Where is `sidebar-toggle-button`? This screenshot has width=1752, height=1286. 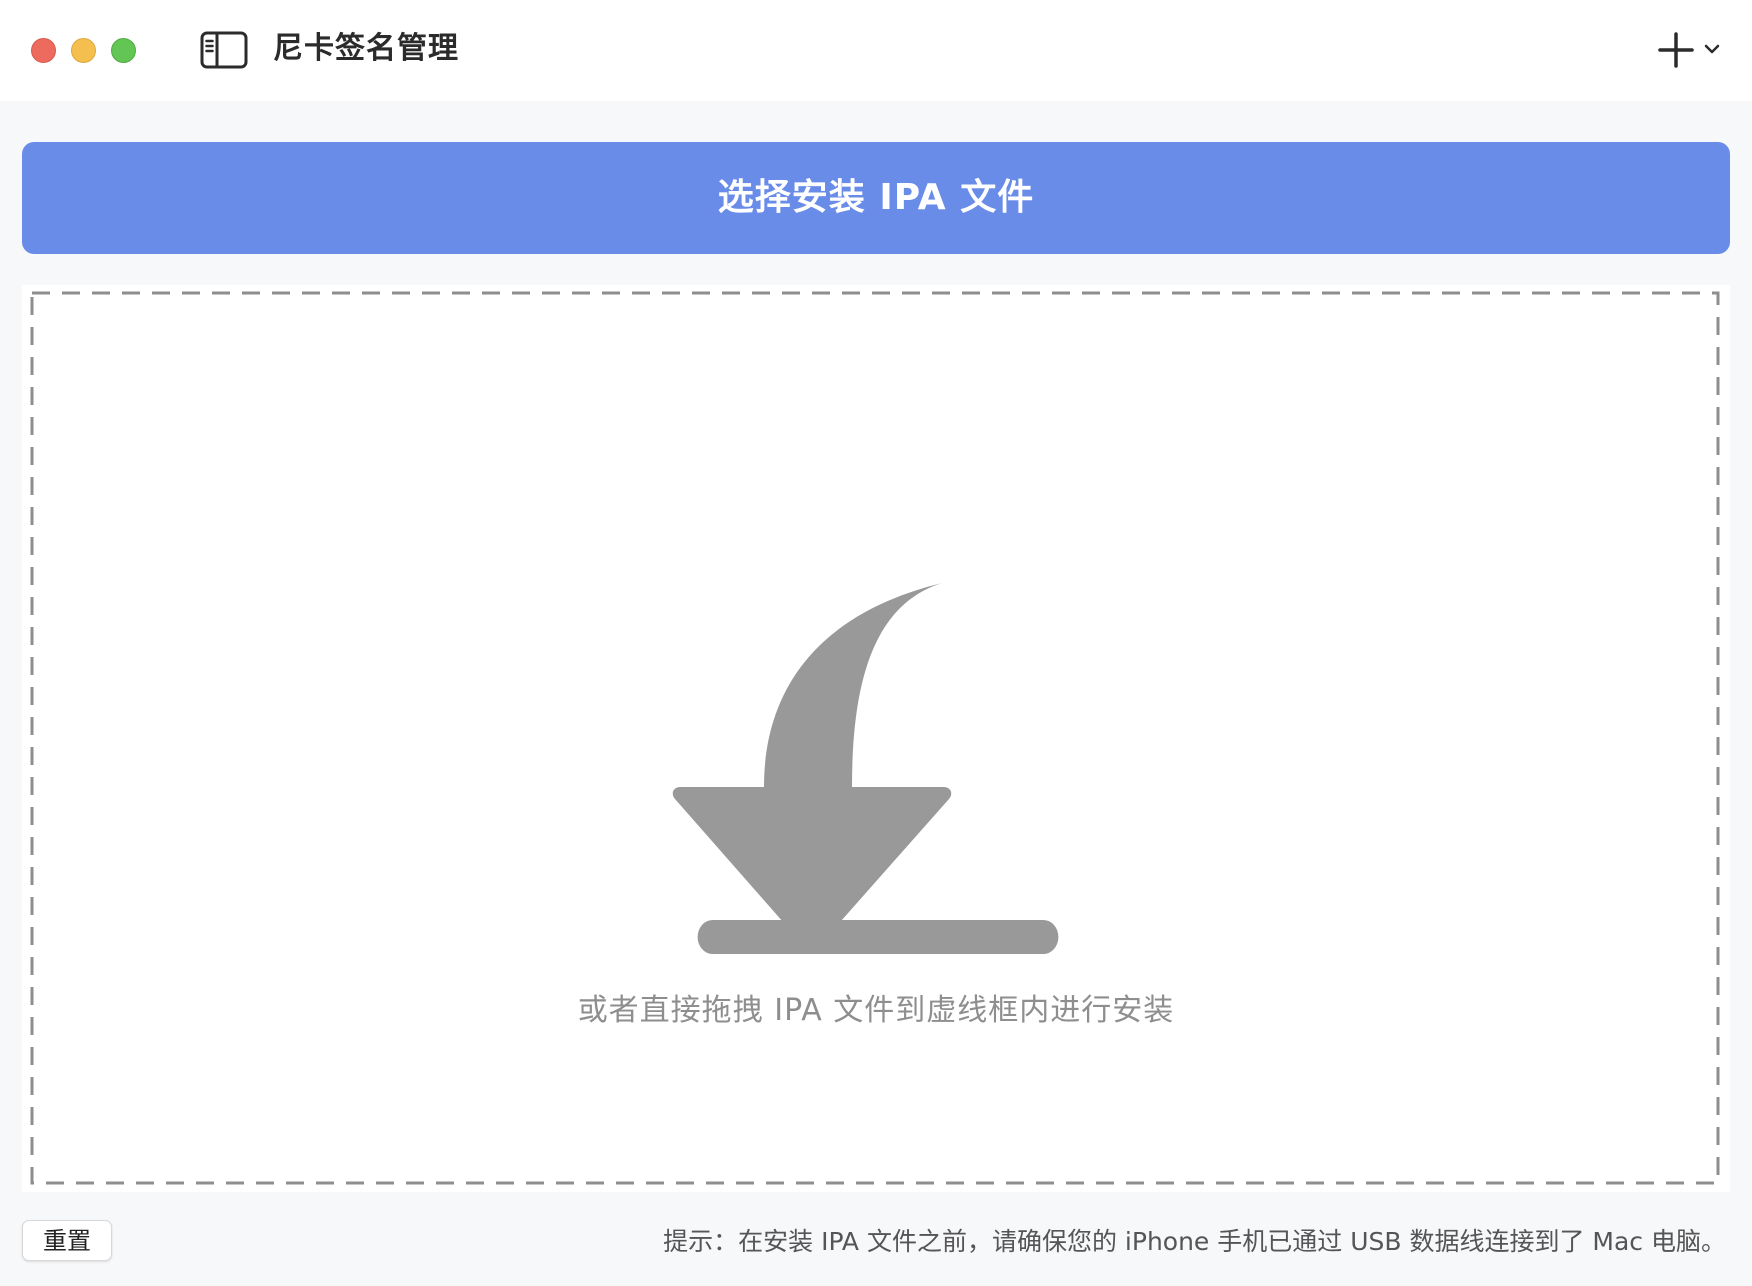 sidebar-toggle-button is located at coordinates (224, 50).